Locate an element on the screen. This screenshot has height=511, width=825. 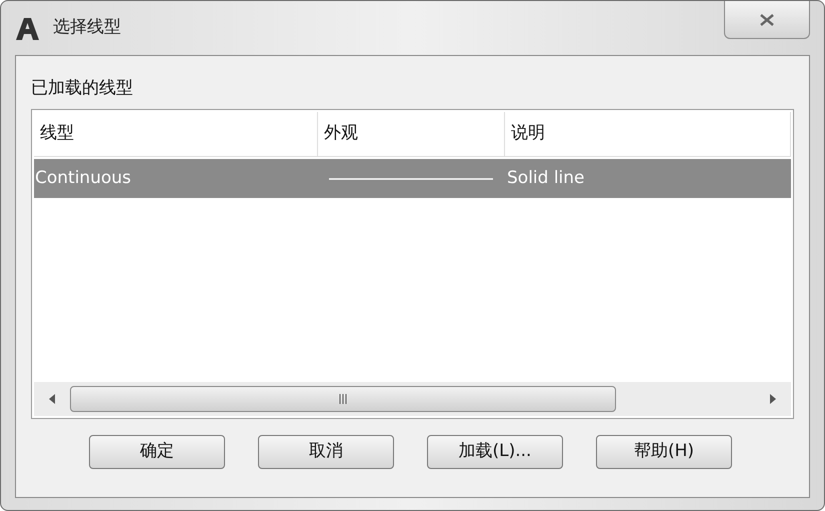
column-header: 外观 is located at coordinates (412, 134).